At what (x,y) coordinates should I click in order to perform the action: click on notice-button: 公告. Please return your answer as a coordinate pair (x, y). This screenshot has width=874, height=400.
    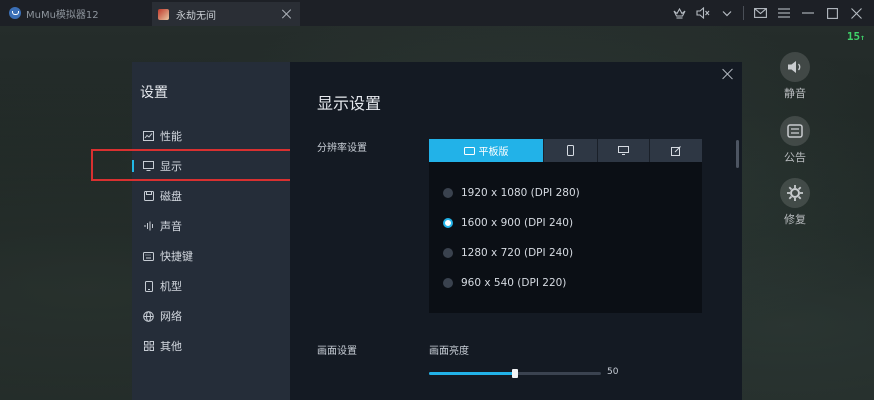
    Looking at the image, I should click on (795, 140).